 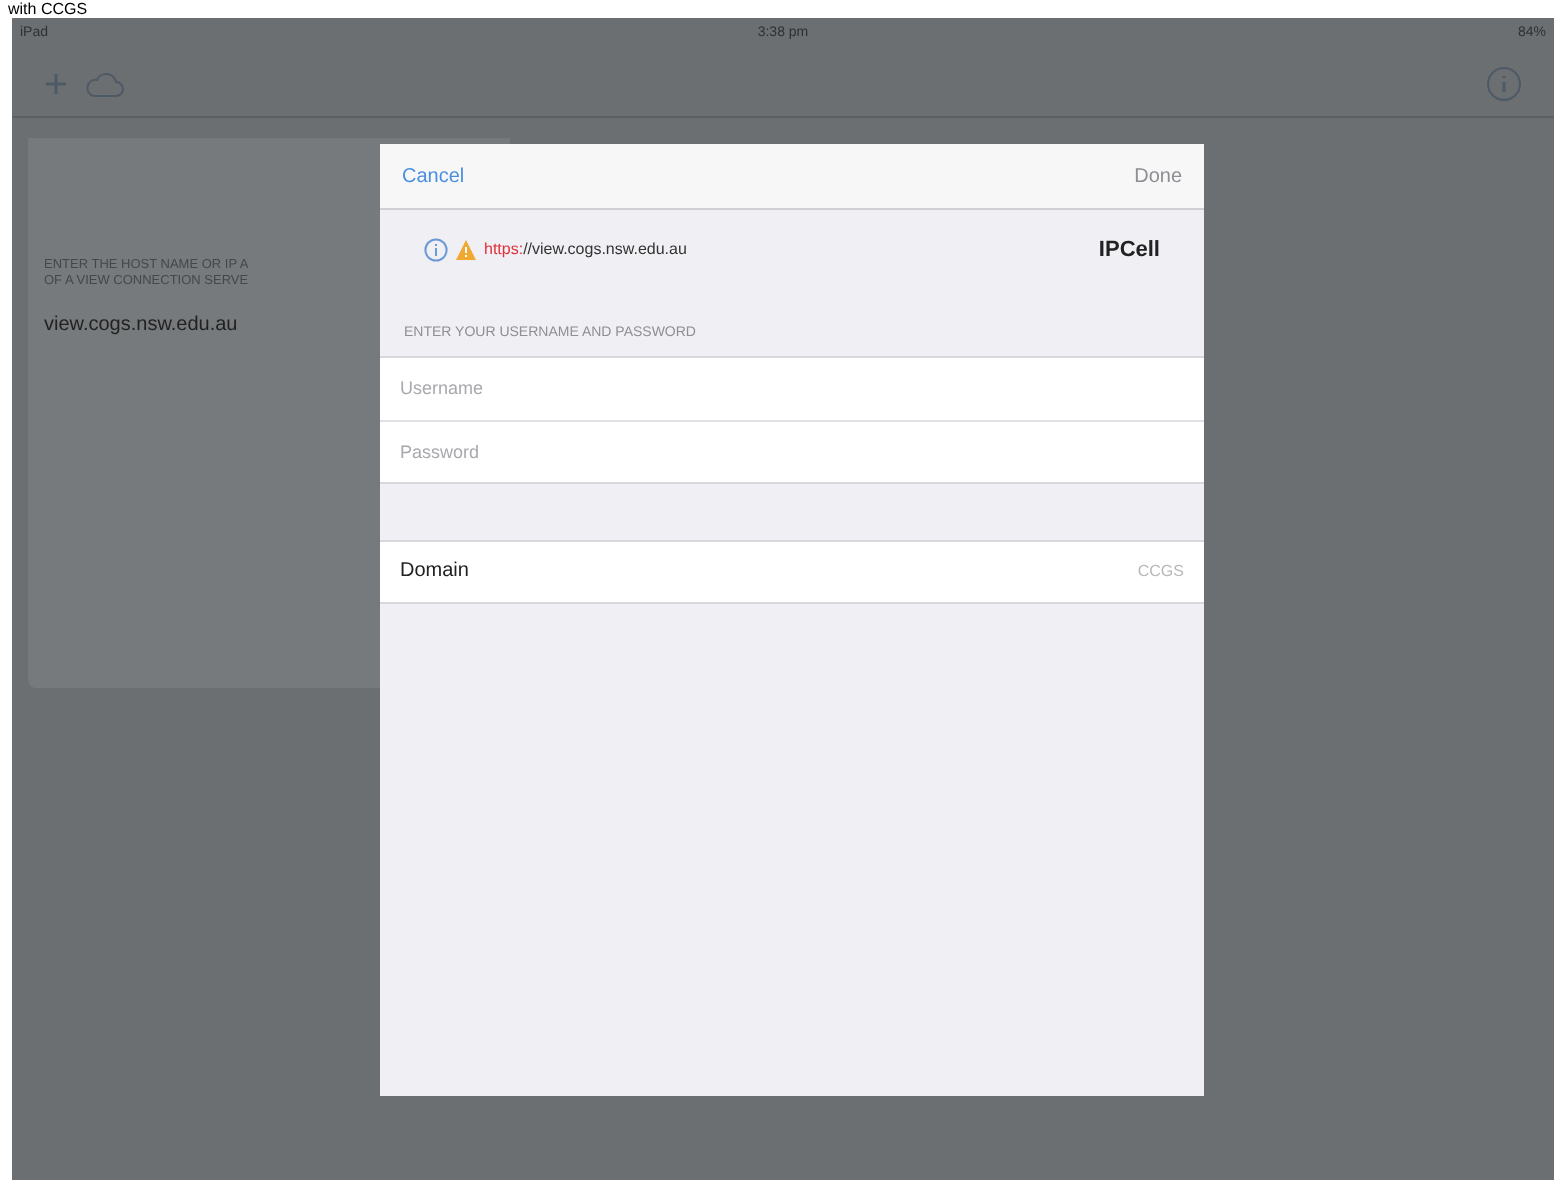 I want to click on cancel-button: Cancel, so click(x=433, y=176).